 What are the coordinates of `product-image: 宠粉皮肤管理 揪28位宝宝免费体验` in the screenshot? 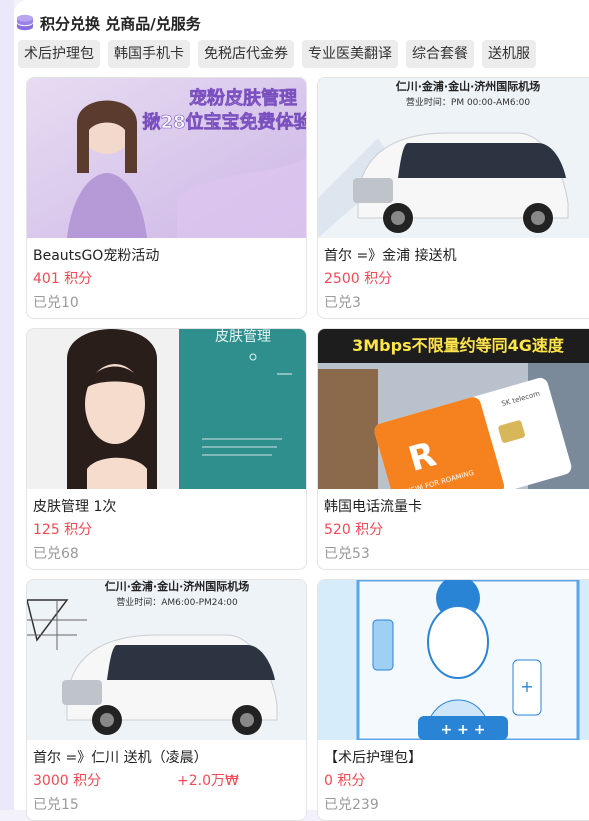 It's located at (166, 158).